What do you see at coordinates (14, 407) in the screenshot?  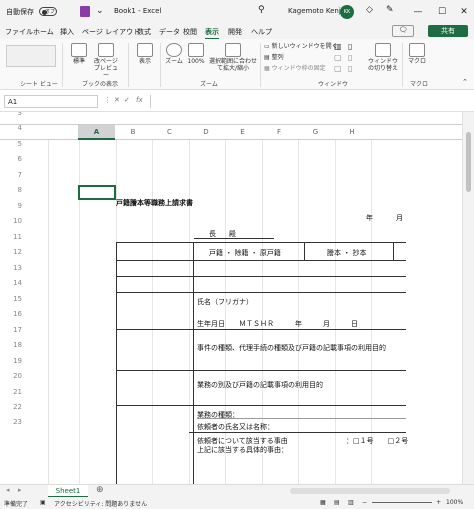 I see `row-header-22: 22` at bounding box center [14, 407].